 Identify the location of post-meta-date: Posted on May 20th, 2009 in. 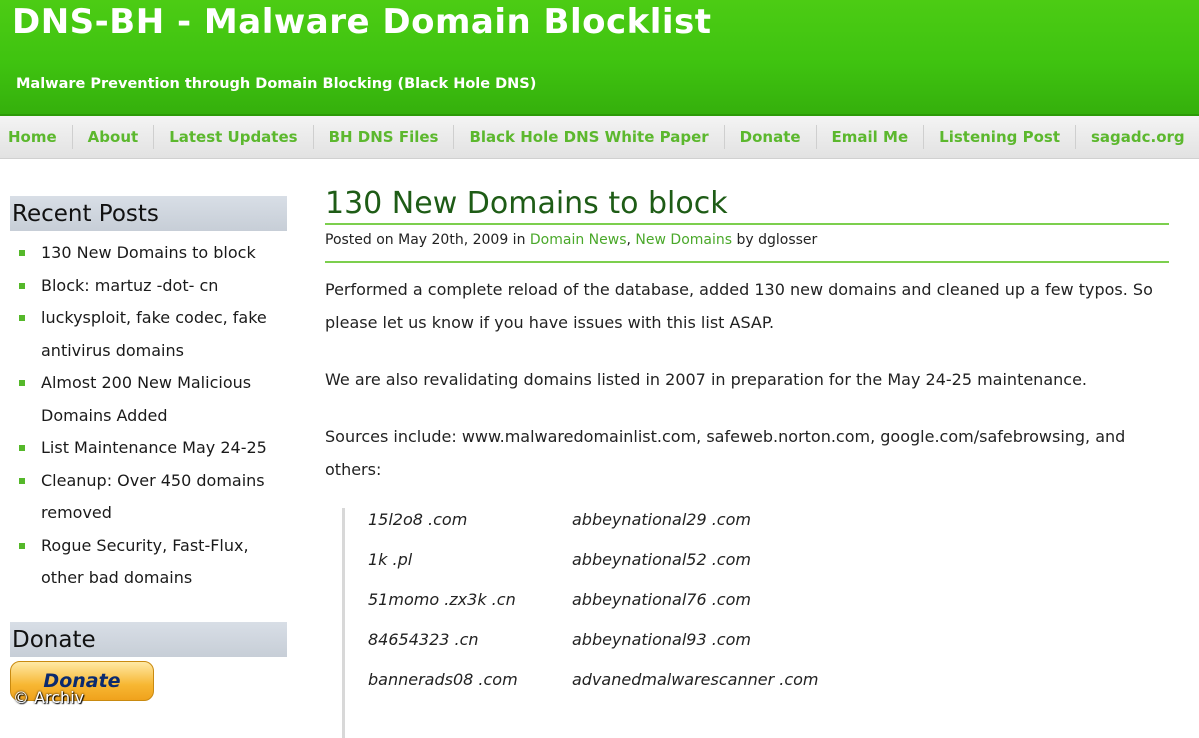
(427, 240).